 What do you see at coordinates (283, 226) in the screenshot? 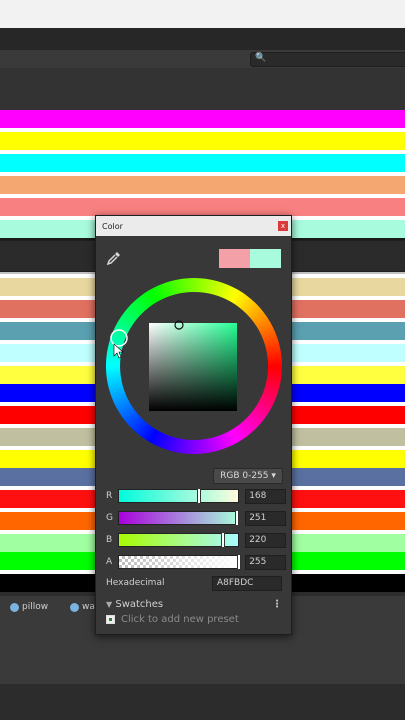
I see `close-button: x` at bounding box center [283, 226].